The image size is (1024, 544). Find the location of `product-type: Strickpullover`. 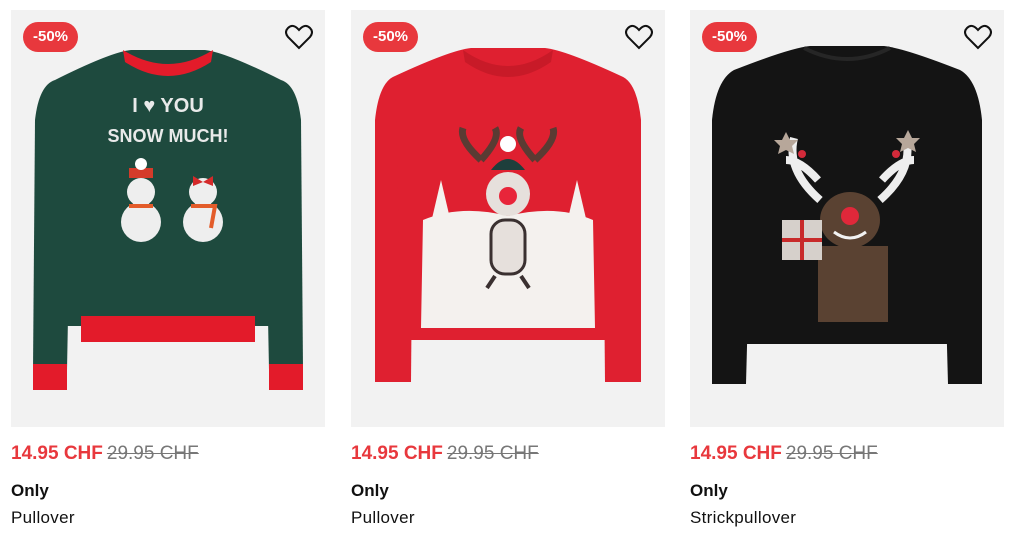

product-type: Strickpullover is located at coordinates (847, 518).